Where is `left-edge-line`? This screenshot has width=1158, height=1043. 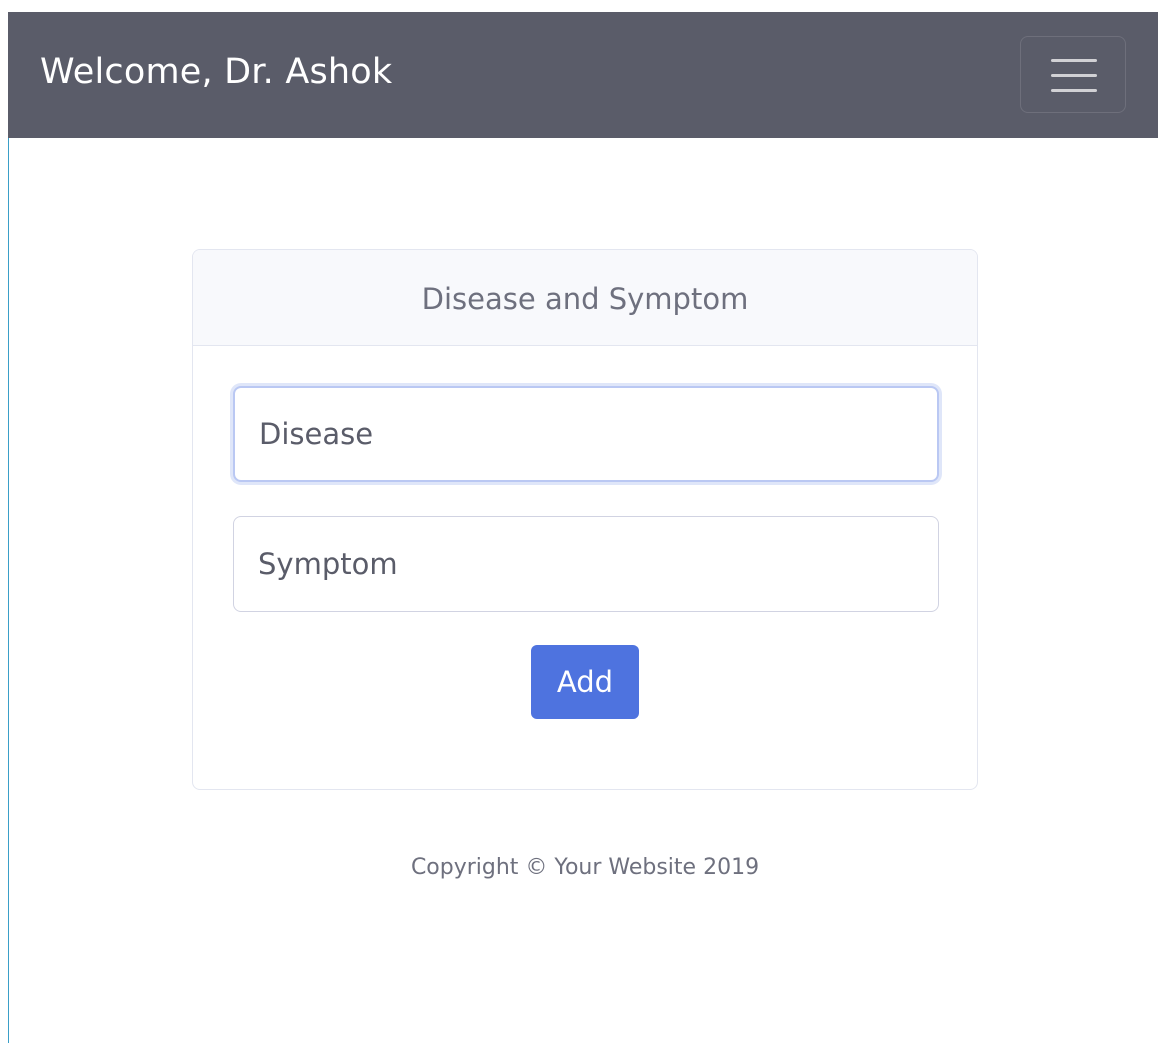 left-edge-line is located at coordinates (8, 590).